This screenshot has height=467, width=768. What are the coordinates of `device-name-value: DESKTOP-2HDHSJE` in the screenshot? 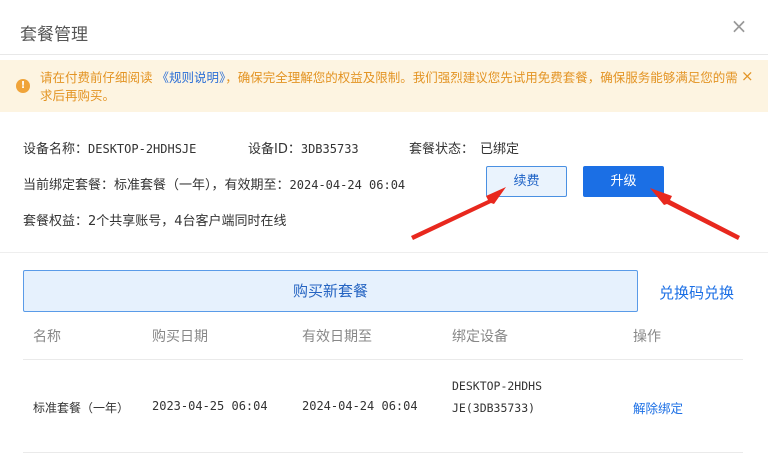 It's located at (142, 149).